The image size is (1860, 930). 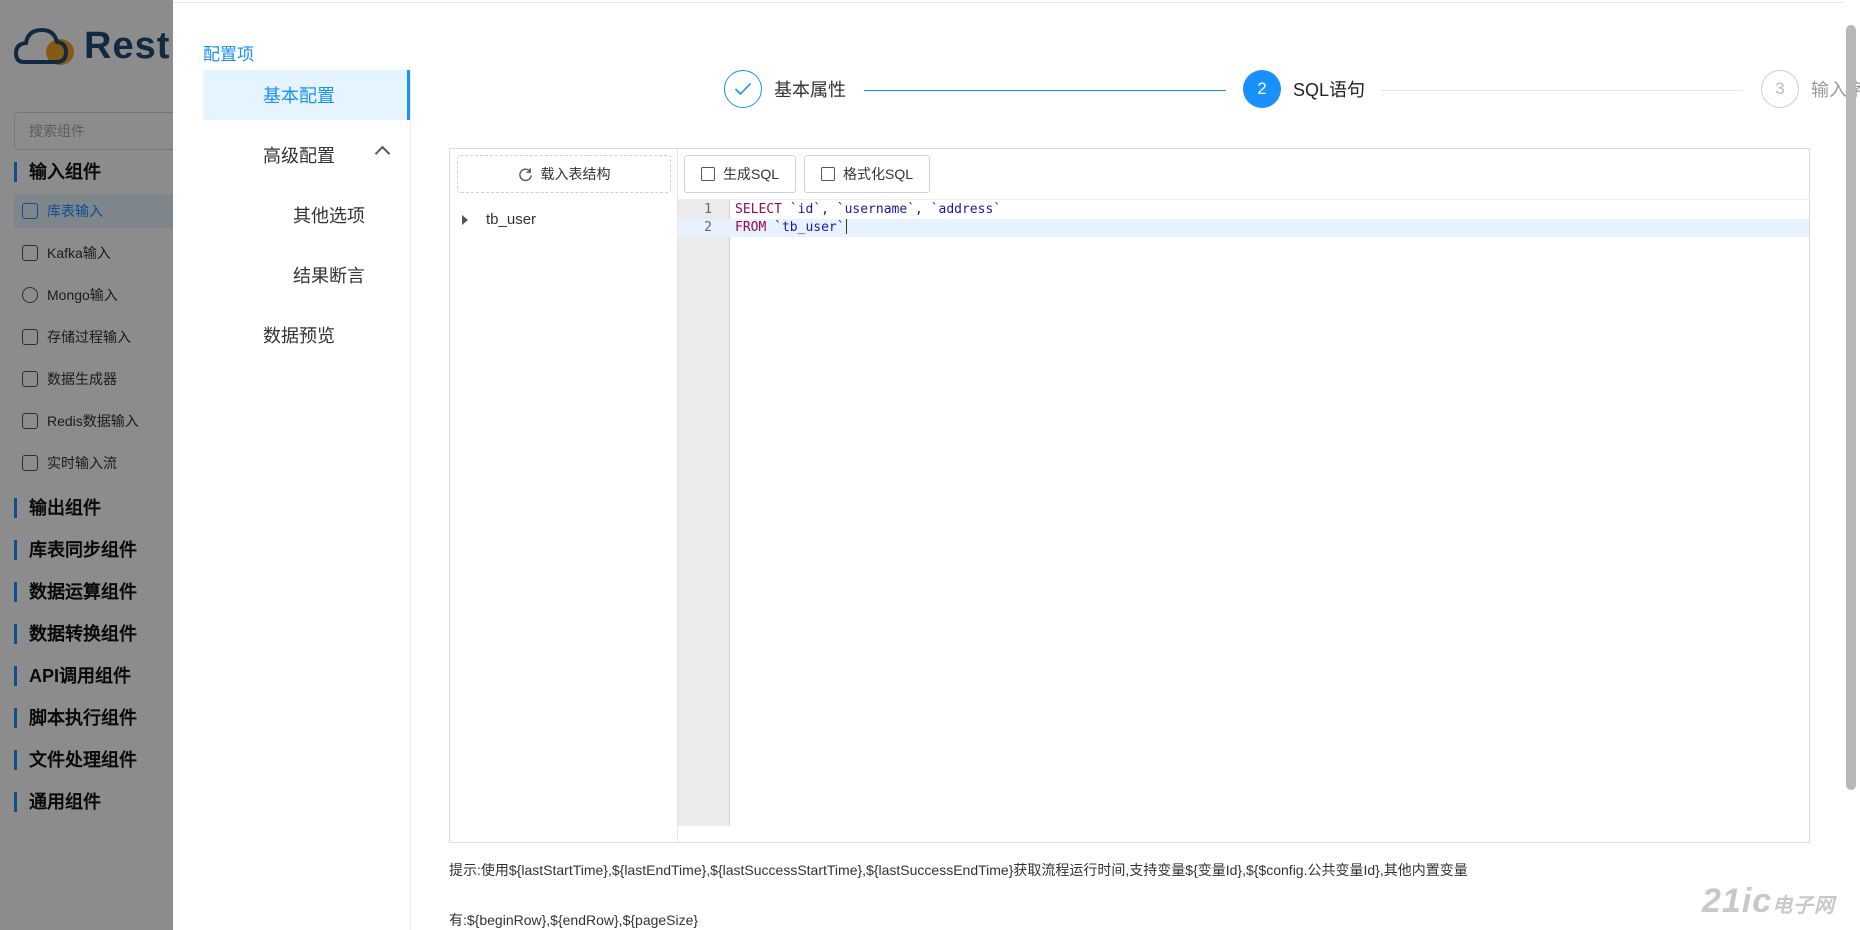 What do you see at coordinates (228, 54) in the screenshot?
I see `config-section-title: 配置项` at bounding box center [228, 54].